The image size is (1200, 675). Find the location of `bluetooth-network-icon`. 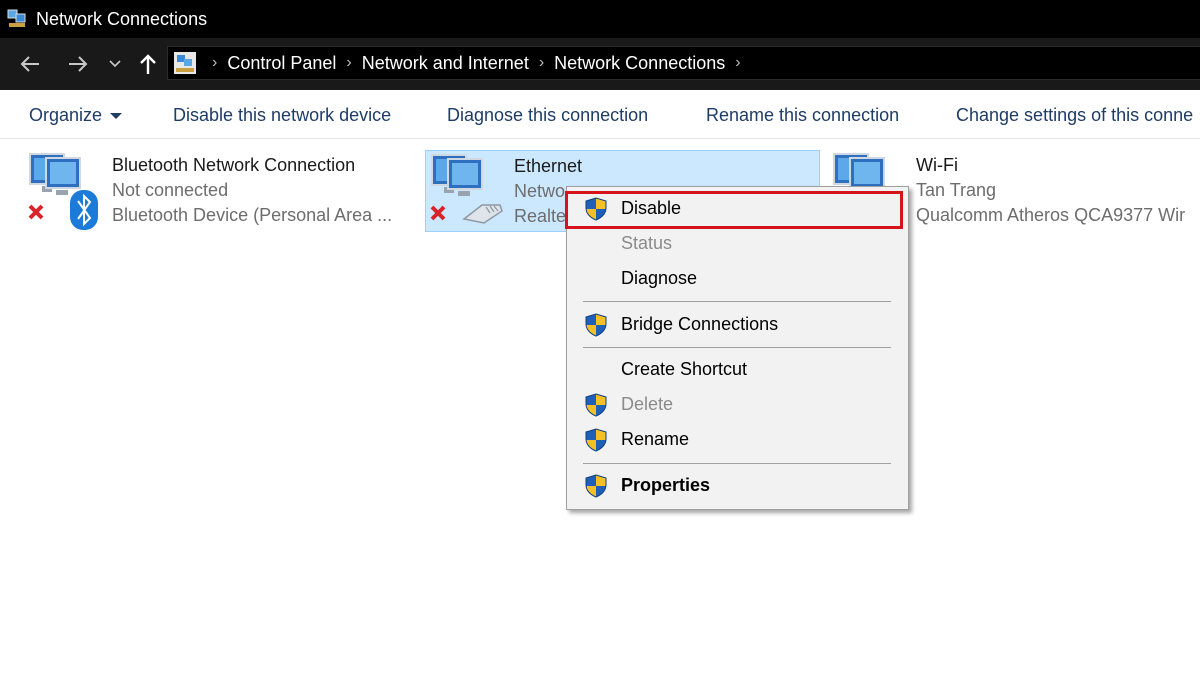

bluetooth-network-icon is located at coordinates (63, 191).